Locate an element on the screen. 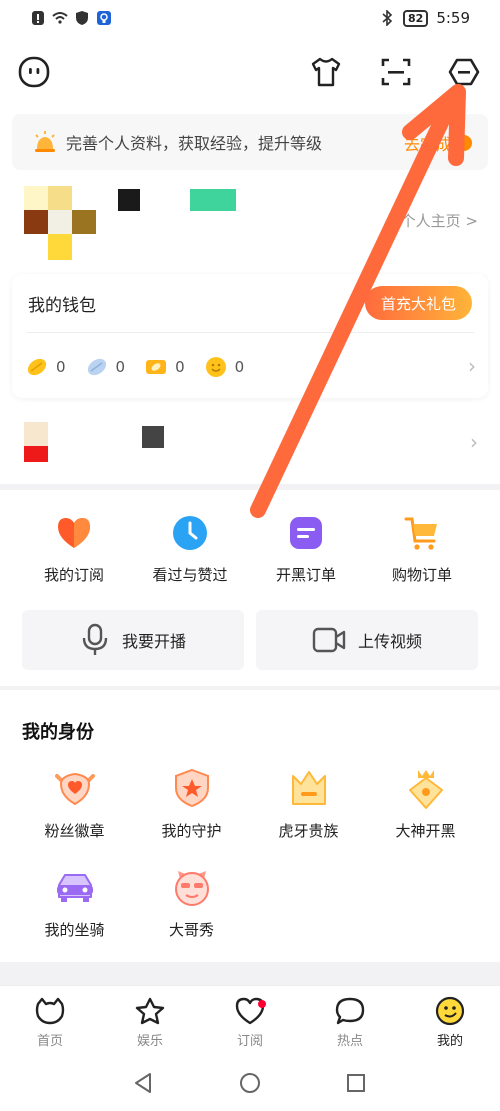 This screenshot has width=500, height=1111. tab-hot: 热点 is located at coordinates (350, 1021).